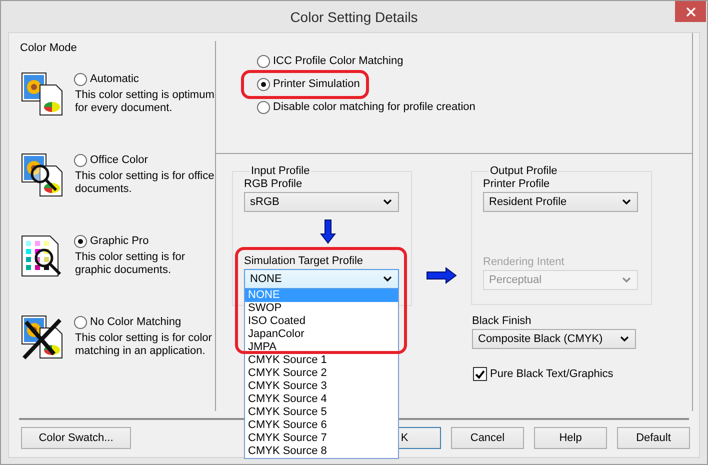  What do you see at coordinates (328, 231) in the screenshot?
I see `down-arrow-icon` at bounding box center [328, 231].